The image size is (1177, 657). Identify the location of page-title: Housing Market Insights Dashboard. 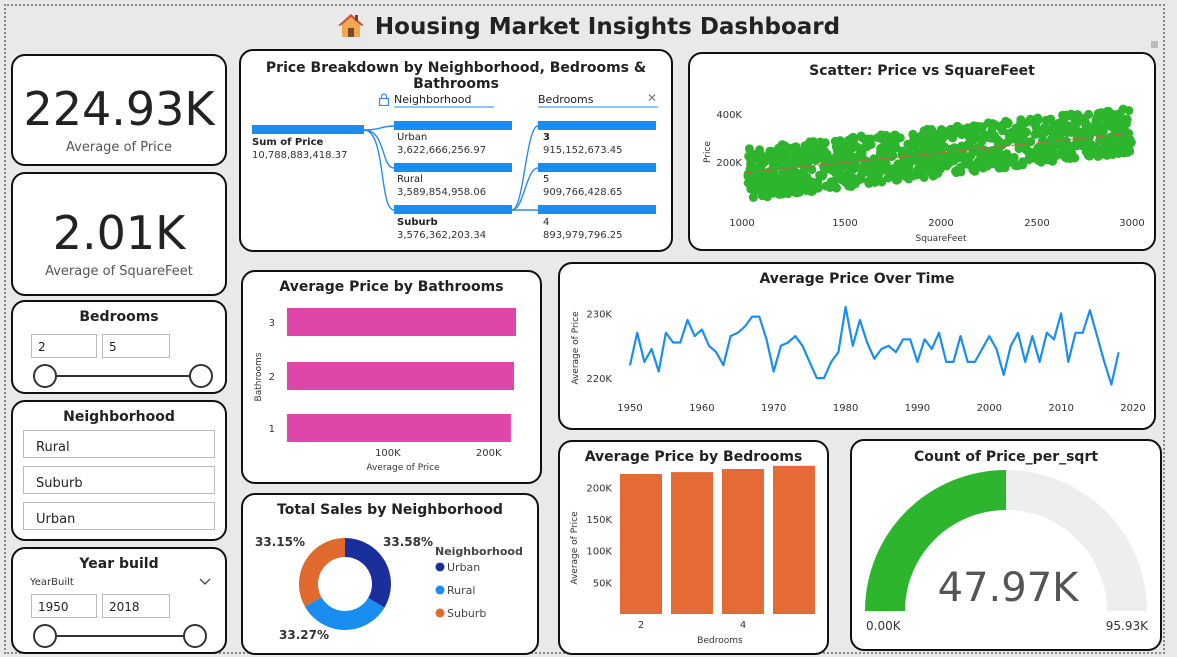
(588, 26).